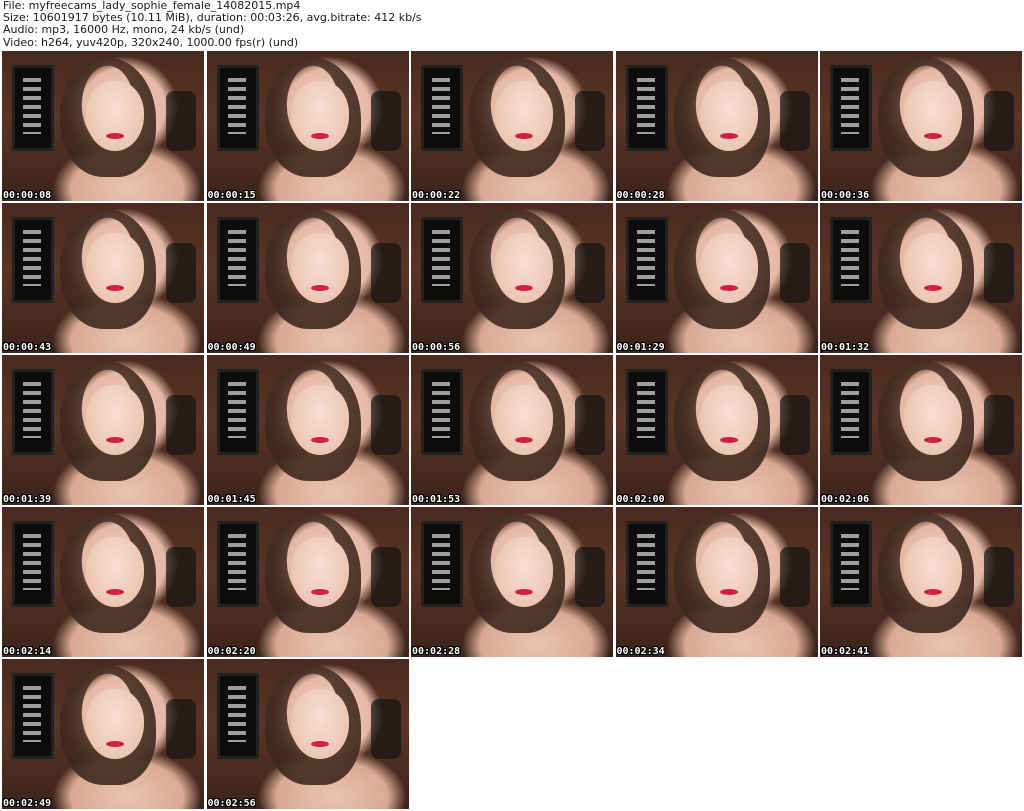  I want to click on frame-timestamp: 00:02:28, so click(436, 651).